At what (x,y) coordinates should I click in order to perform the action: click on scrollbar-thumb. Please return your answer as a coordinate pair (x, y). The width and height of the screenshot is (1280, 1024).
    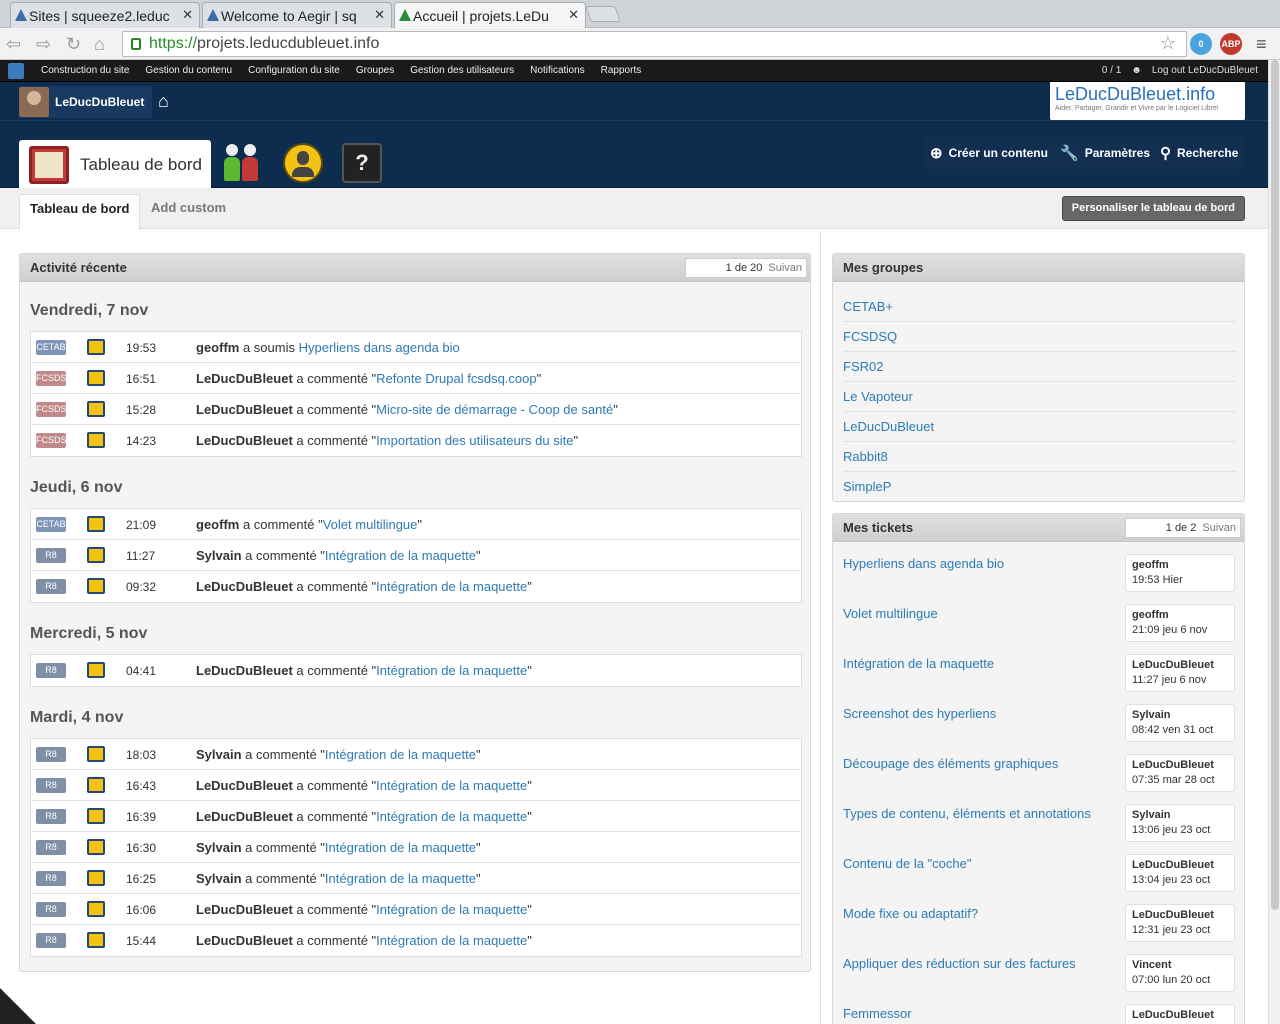
    Looking at the image, I should click on (1275, 485).